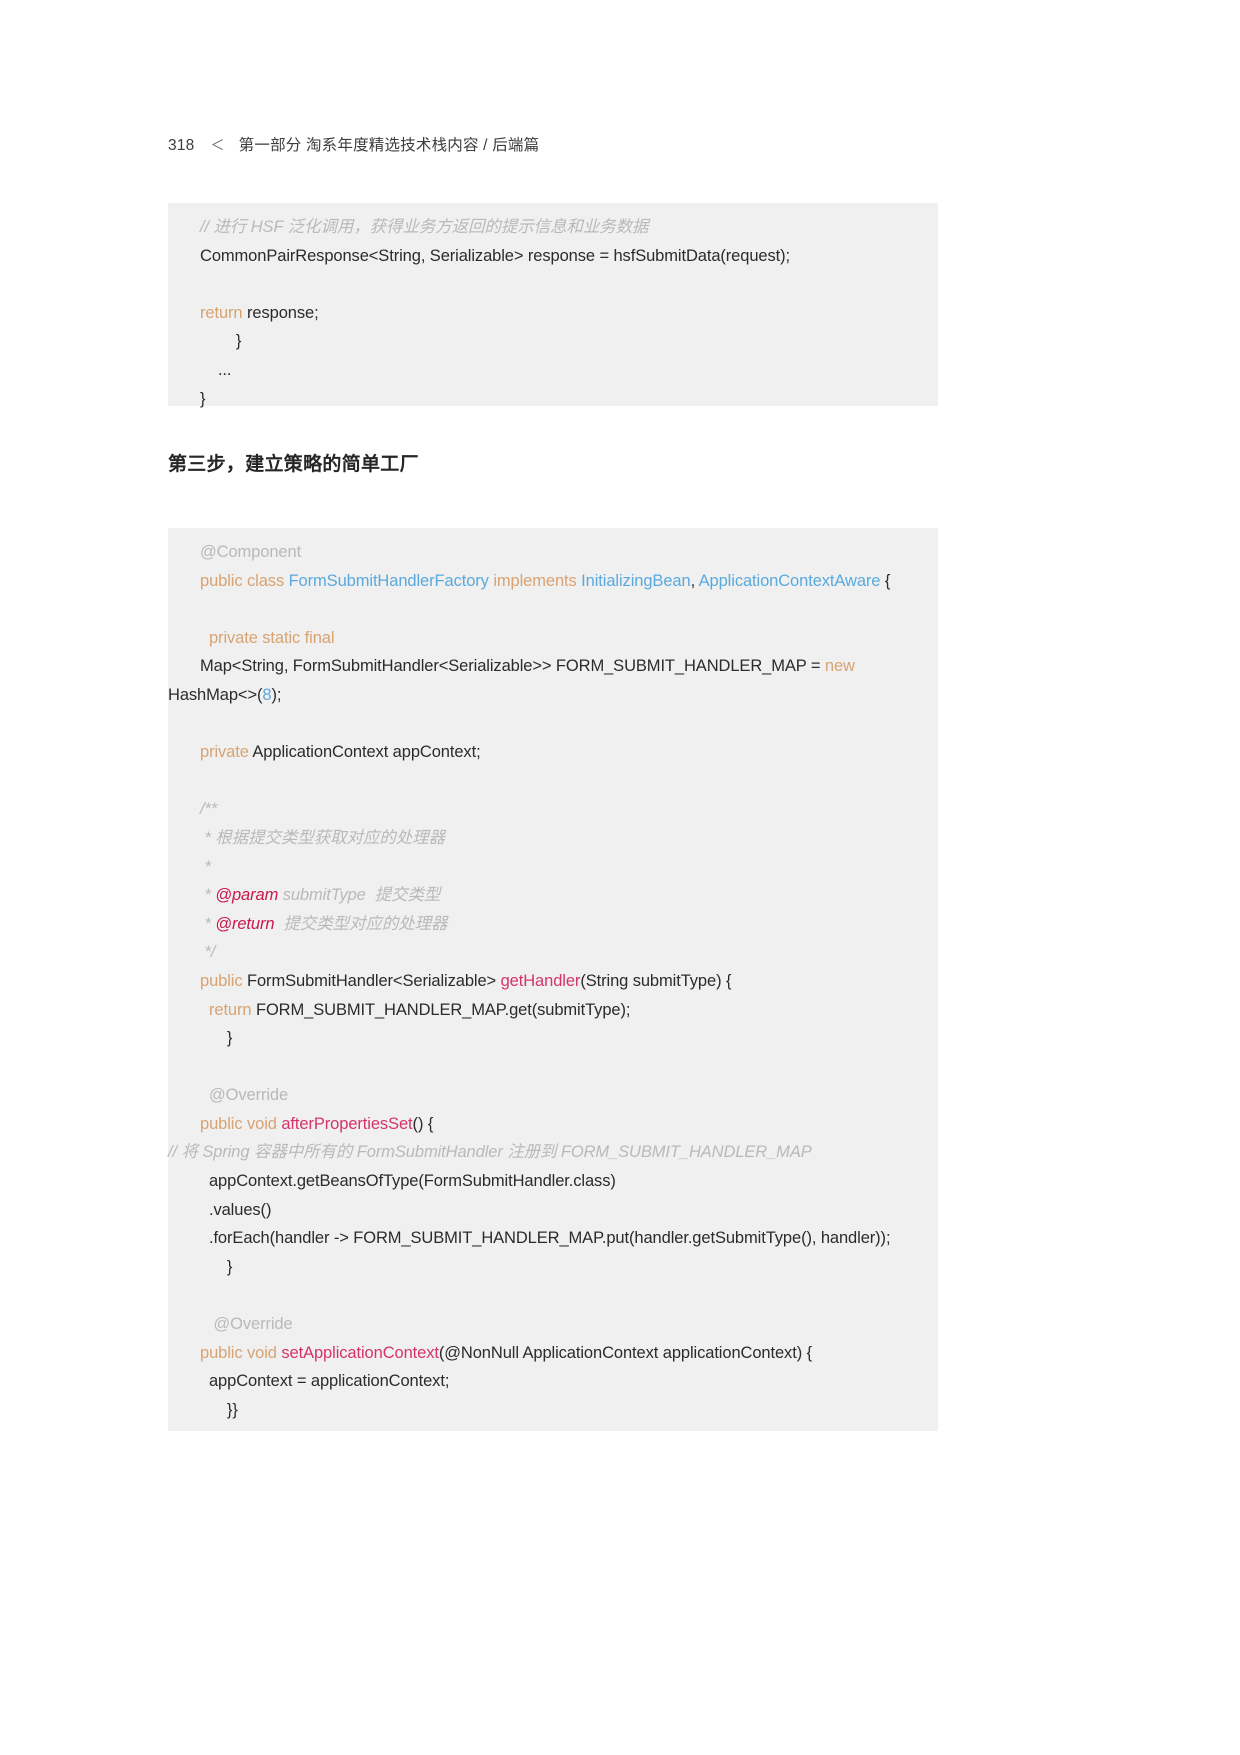 Image resolution: width=1240 pixels, height=1755 pixels. I want to click on code-token: (String submitType) {, so click(656, 980).